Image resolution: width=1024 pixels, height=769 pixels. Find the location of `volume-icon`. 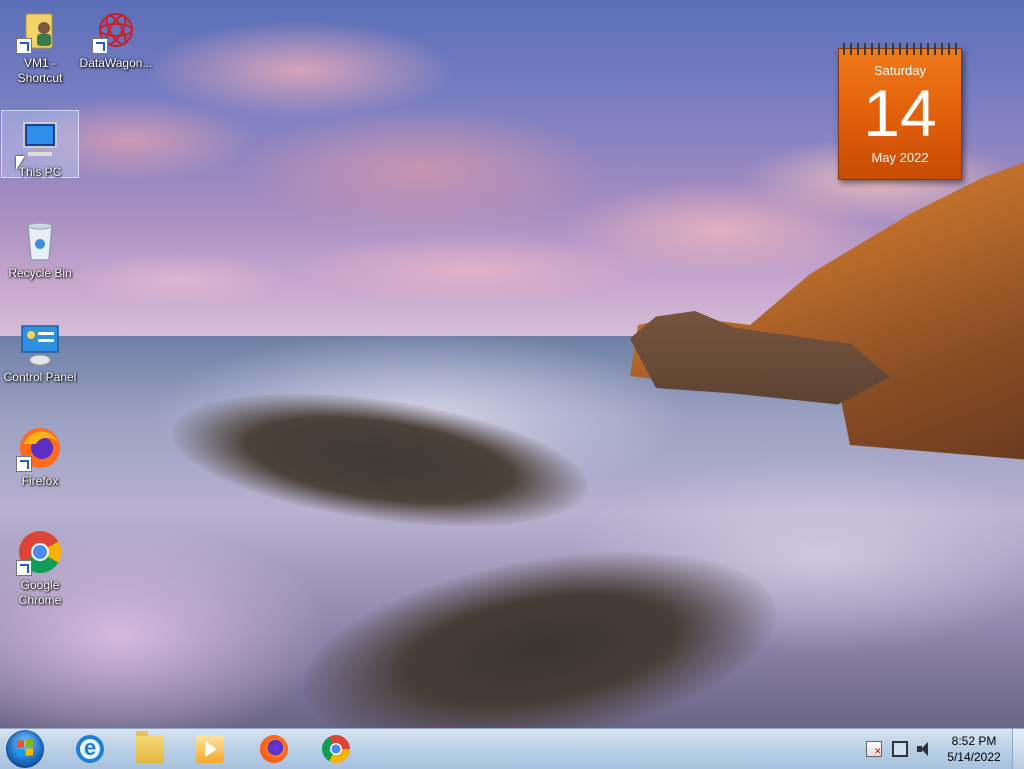

volume-icon is located at coordinates (924, 749).